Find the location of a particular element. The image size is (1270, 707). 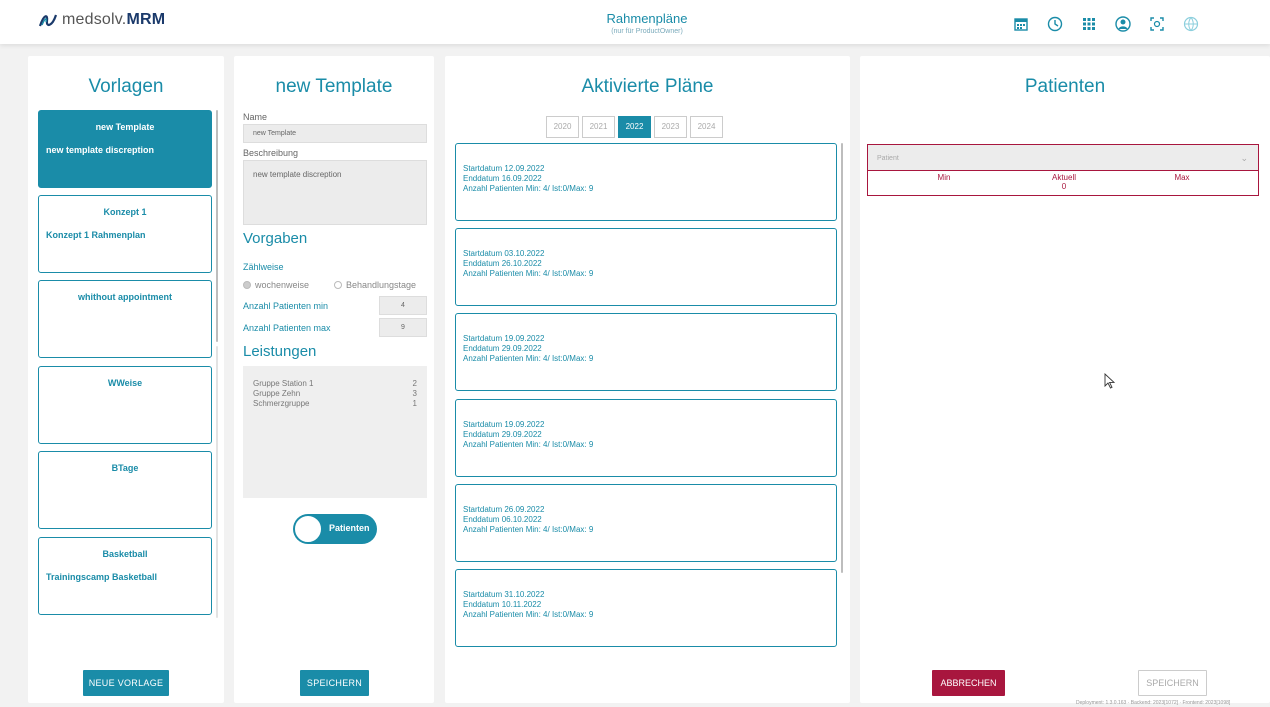

radio-behandlungstage: Behandlungstage is located at coordinates (375, 285).